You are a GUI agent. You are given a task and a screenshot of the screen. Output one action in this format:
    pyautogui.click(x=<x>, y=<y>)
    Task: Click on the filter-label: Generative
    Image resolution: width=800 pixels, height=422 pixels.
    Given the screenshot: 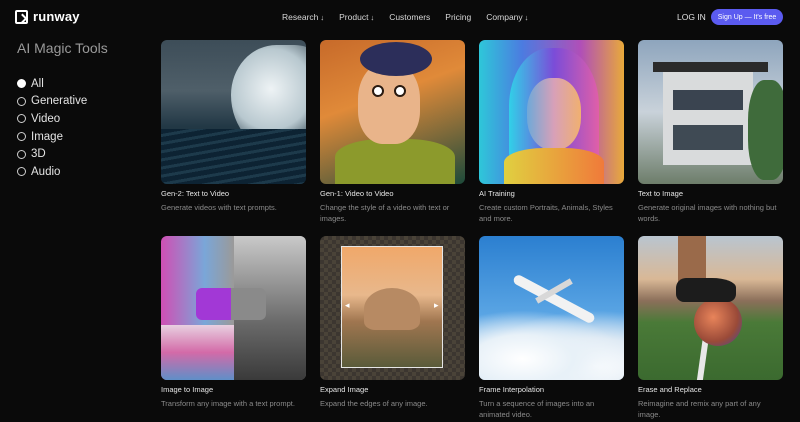 What is the action you would take?
    pyautogui.click(x=59, y=101)
    